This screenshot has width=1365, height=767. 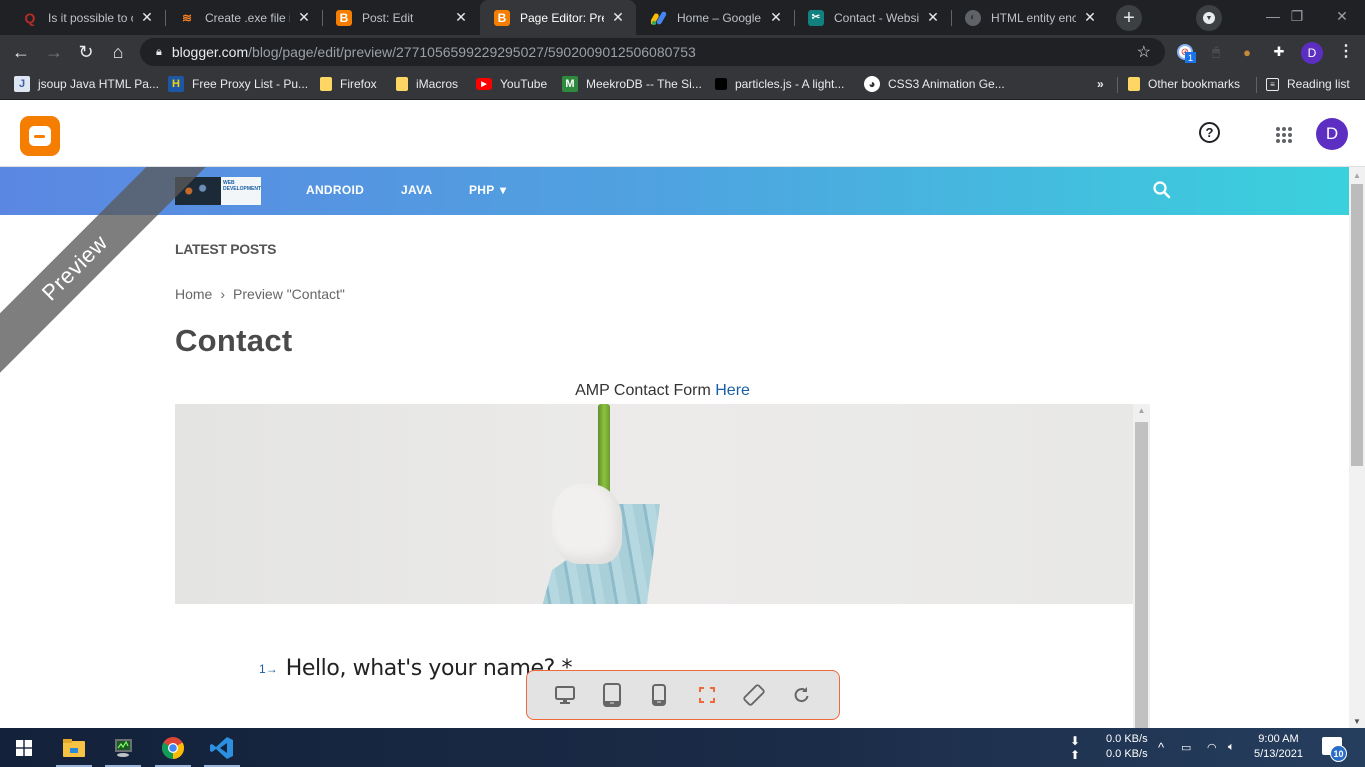 What do you see at coordinates (193, 294) in the screenshot?
I see `breadcrumb-home: Home` at bounding box center [193, 294].